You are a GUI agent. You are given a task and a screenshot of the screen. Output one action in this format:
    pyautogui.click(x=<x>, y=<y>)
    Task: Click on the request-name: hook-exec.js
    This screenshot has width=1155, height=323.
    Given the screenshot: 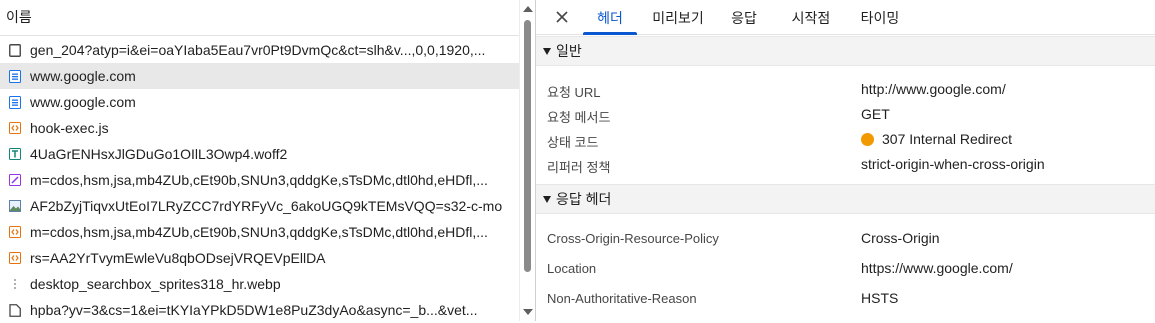 What is the action you would take?
    pyautogui.click(x=69, y=128)
    